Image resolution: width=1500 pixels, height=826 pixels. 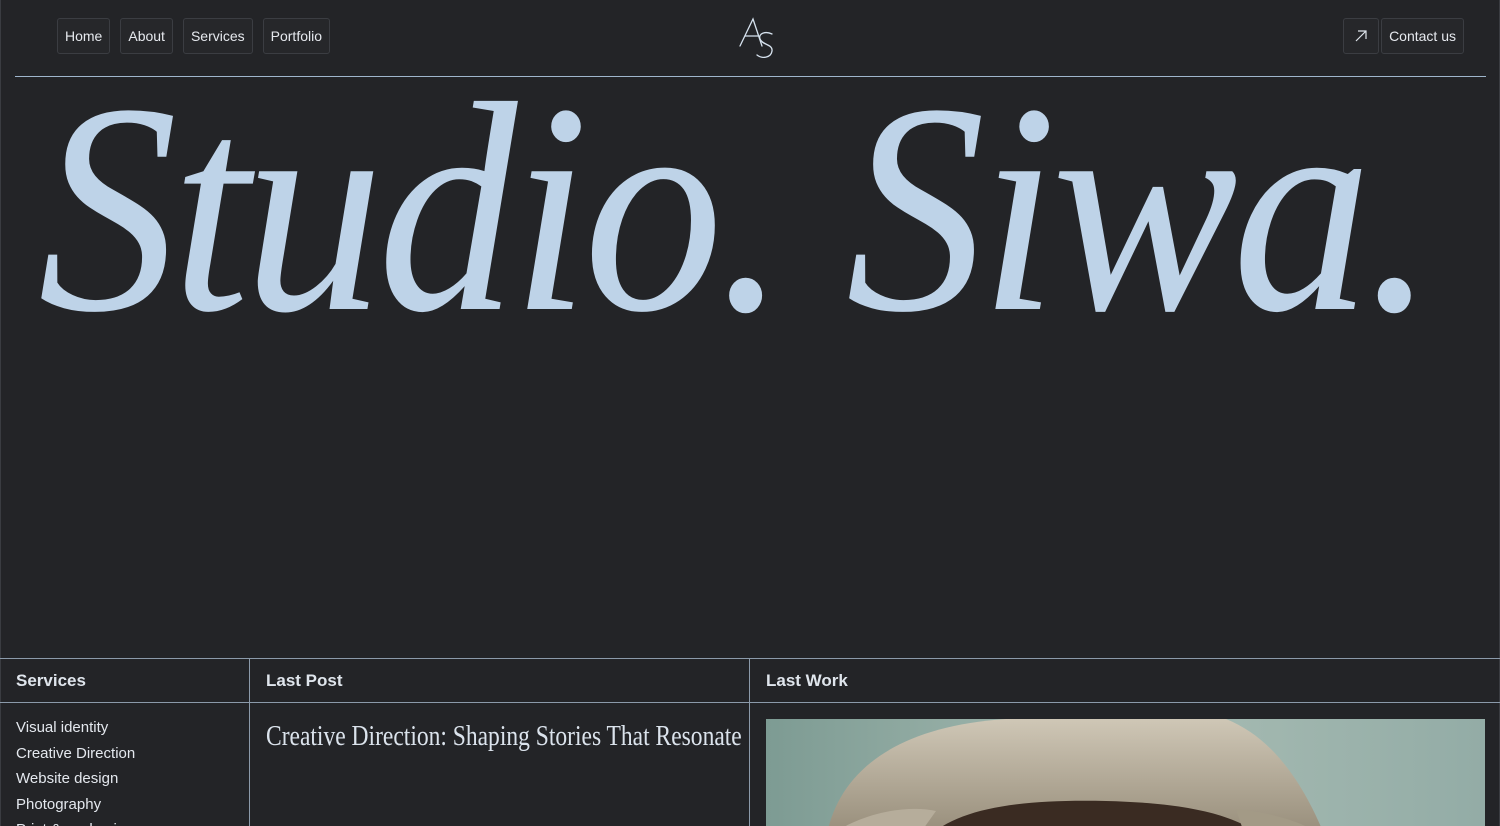 What do you see at coordinates (499, 681) in the screenshot?
I see `last-post-heading: Last Post` at bounding box center [499, 681].